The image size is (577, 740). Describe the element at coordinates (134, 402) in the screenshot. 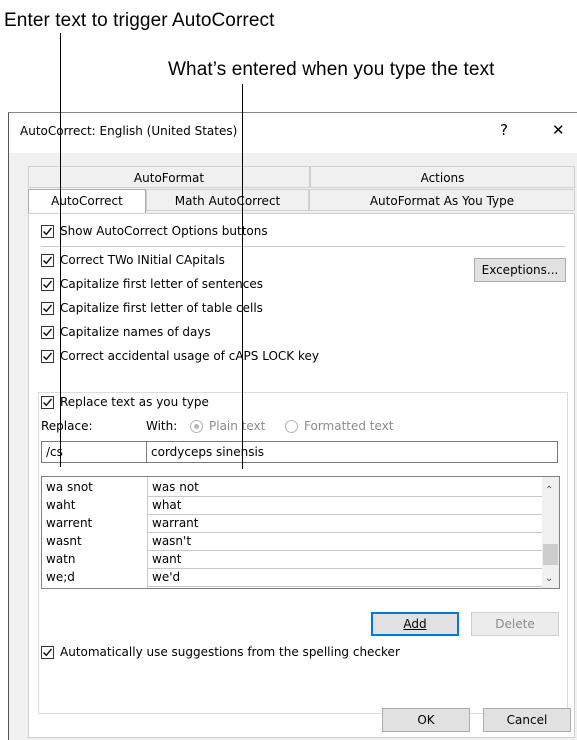

I see `replace-as-you-type-label: Replace text as you type` at that location.